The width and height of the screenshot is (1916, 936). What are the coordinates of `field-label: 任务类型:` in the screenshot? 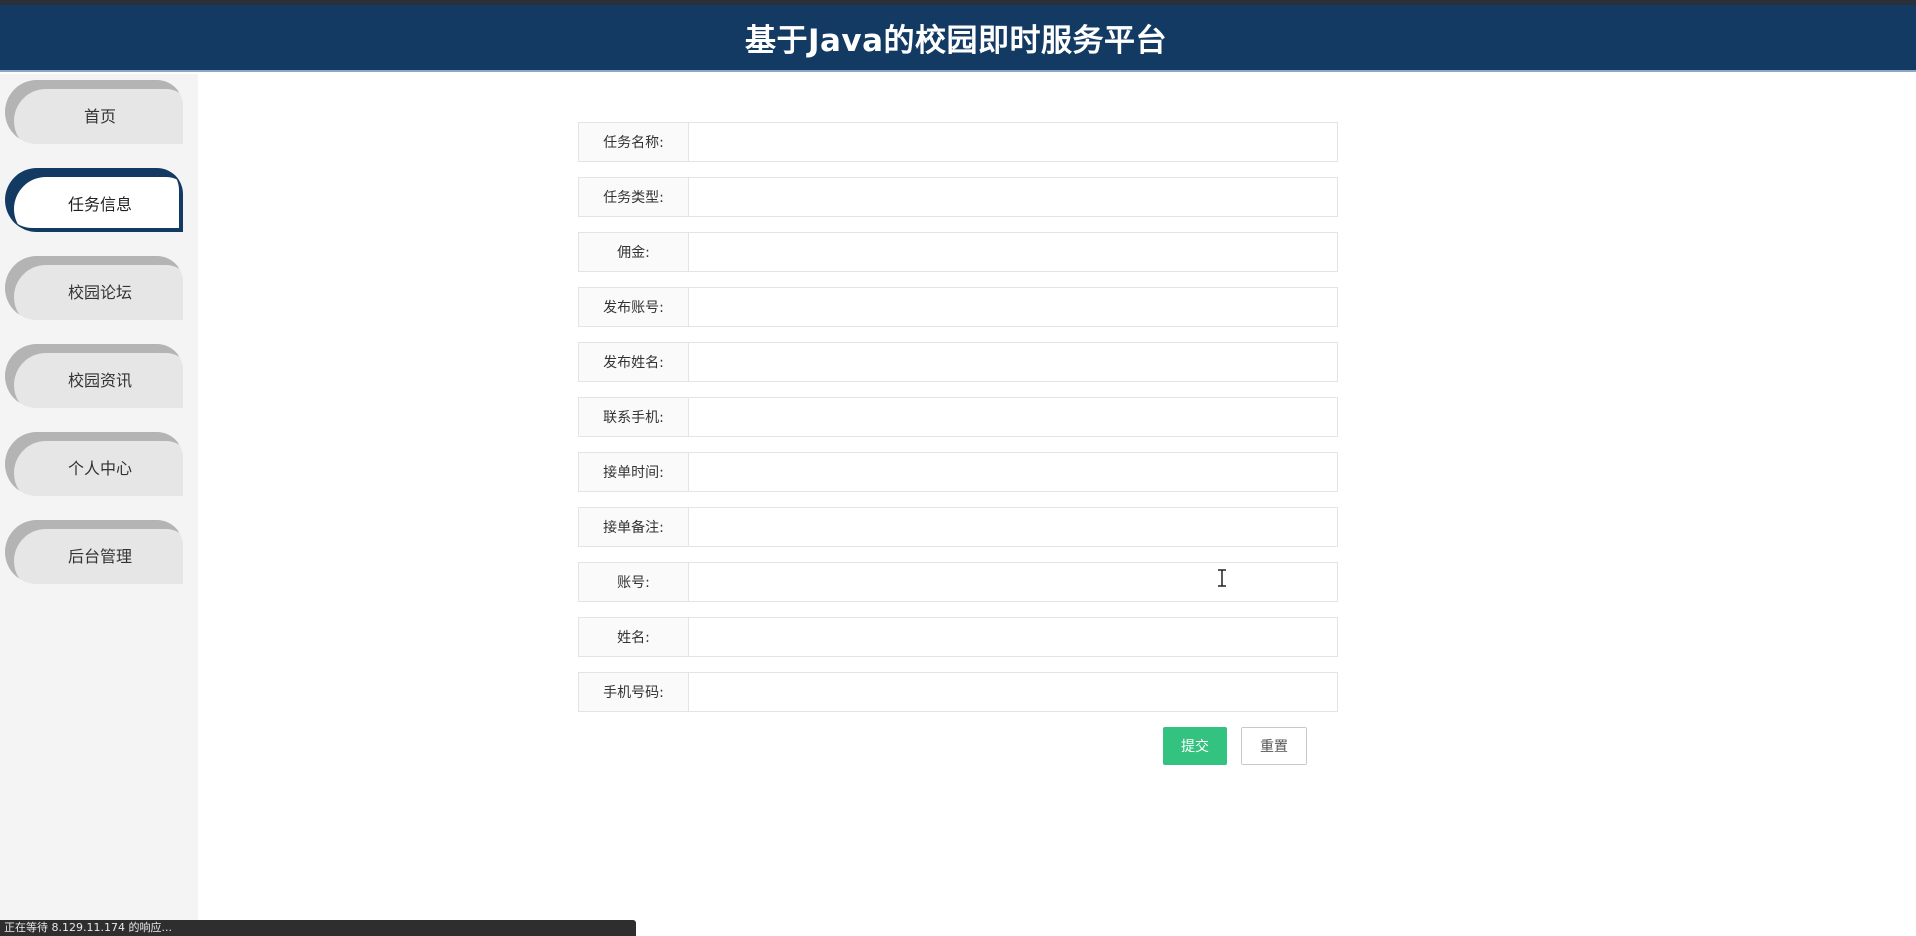 It's located at (634, 197).